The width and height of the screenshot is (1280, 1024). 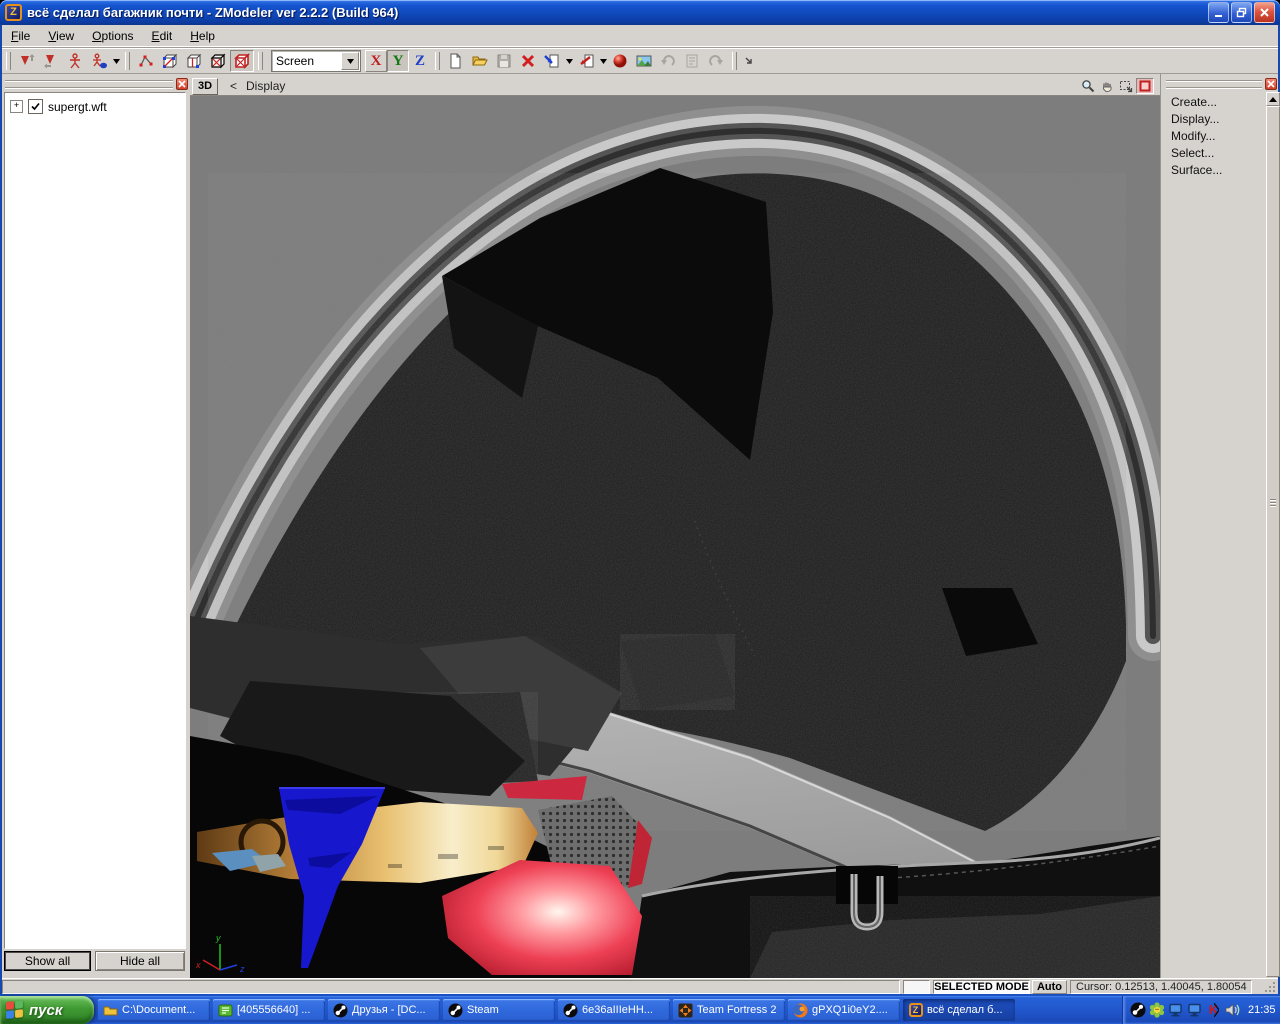 What do you see at coordinates (499, 1010) in the screenshot?
I see `taskbar-button-steam: Steam` at bounding box center [499, 1010].